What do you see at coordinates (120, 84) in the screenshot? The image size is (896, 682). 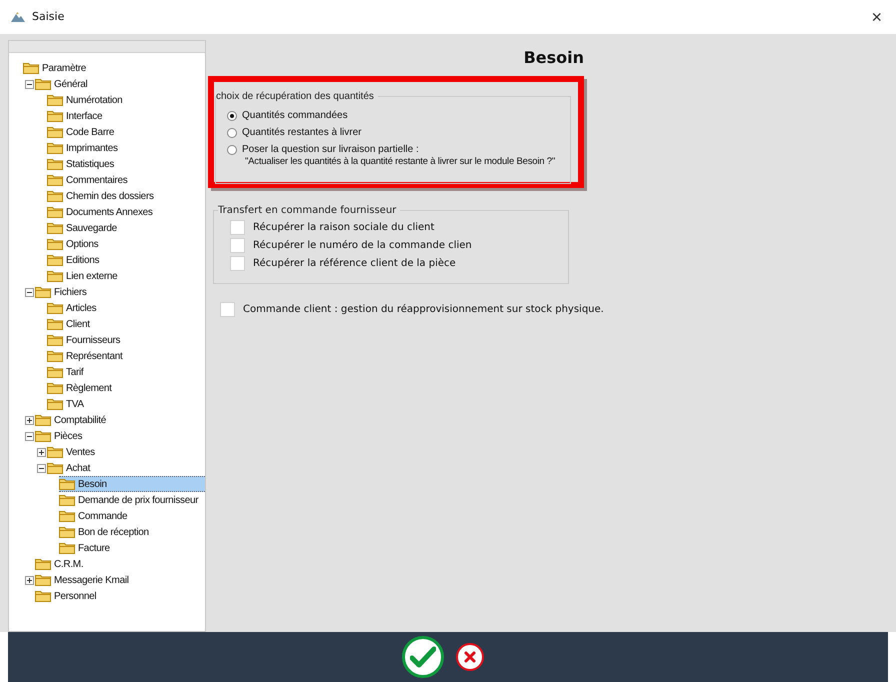 I see `tree-item: Général` at bounding box center [120, 84].